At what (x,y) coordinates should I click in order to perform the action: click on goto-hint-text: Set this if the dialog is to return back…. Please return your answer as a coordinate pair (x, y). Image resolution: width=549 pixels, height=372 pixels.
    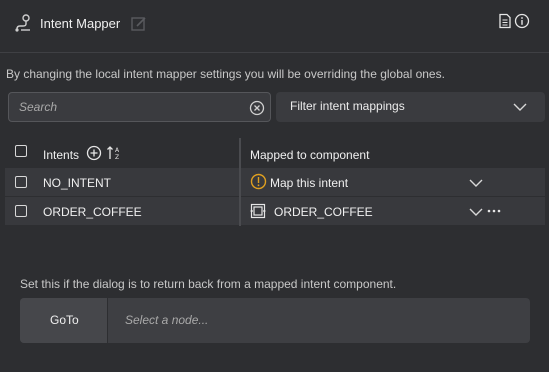
    Looking at the image, I should click on (208, 284).